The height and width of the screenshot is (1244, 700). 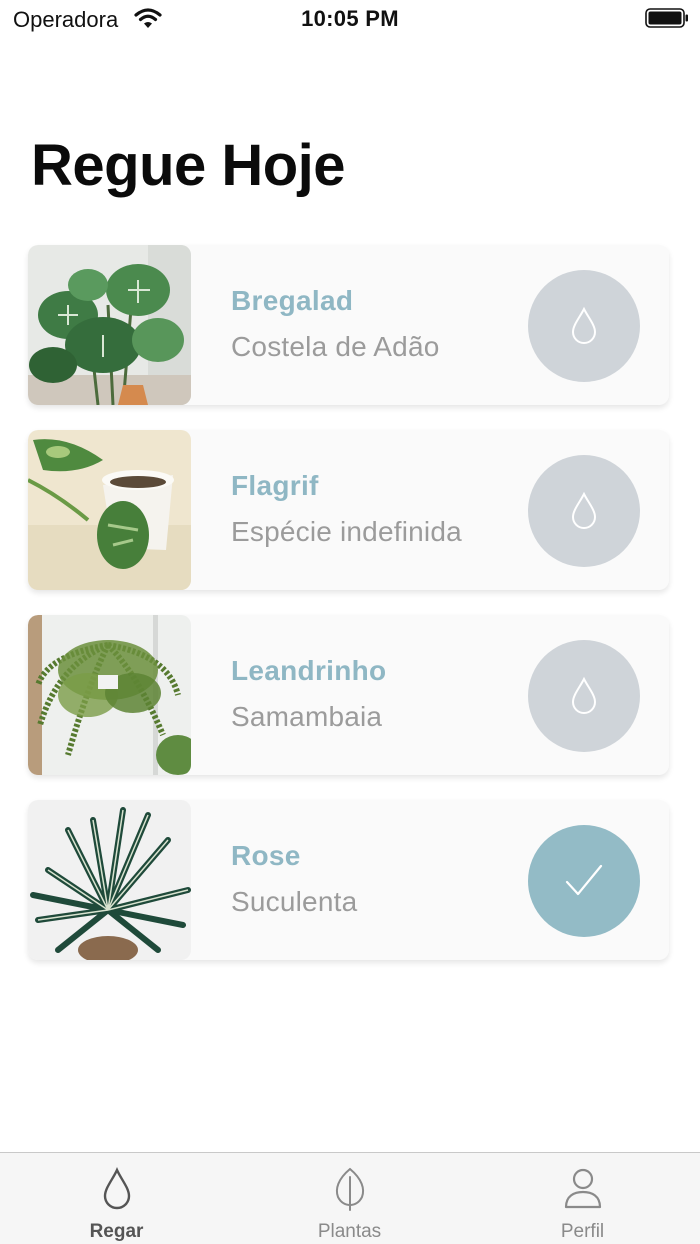 I want to click on plant-species: Suculenta, so click(x=294, y=901).